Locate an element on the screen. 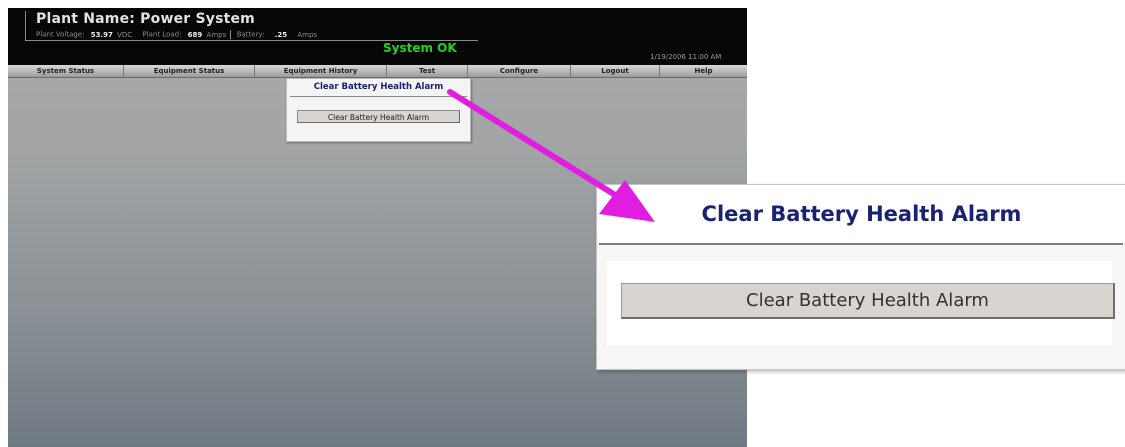  nav-test: Test is located at coordinates (427, 71).